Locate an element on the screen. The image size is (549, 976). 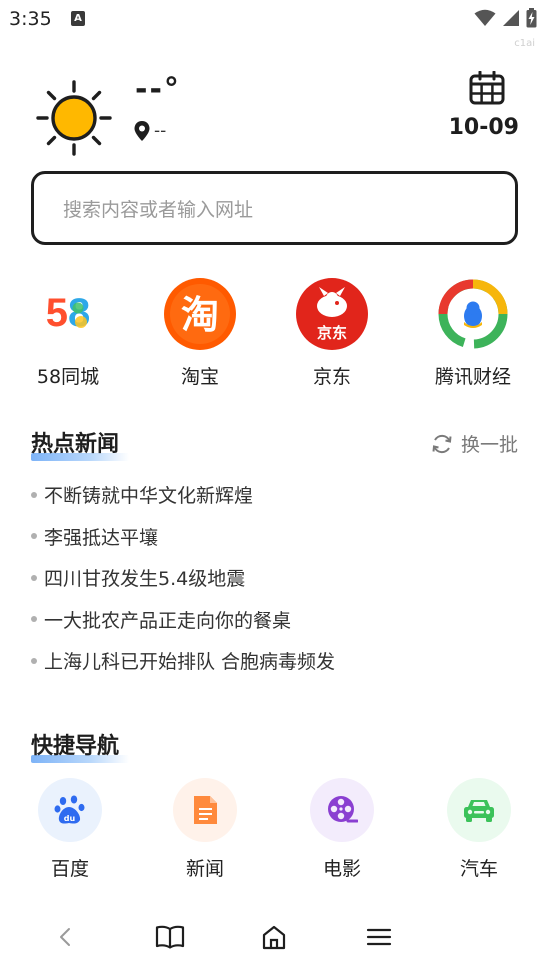
bookmarks-icon is located at coordinates (170, 937).